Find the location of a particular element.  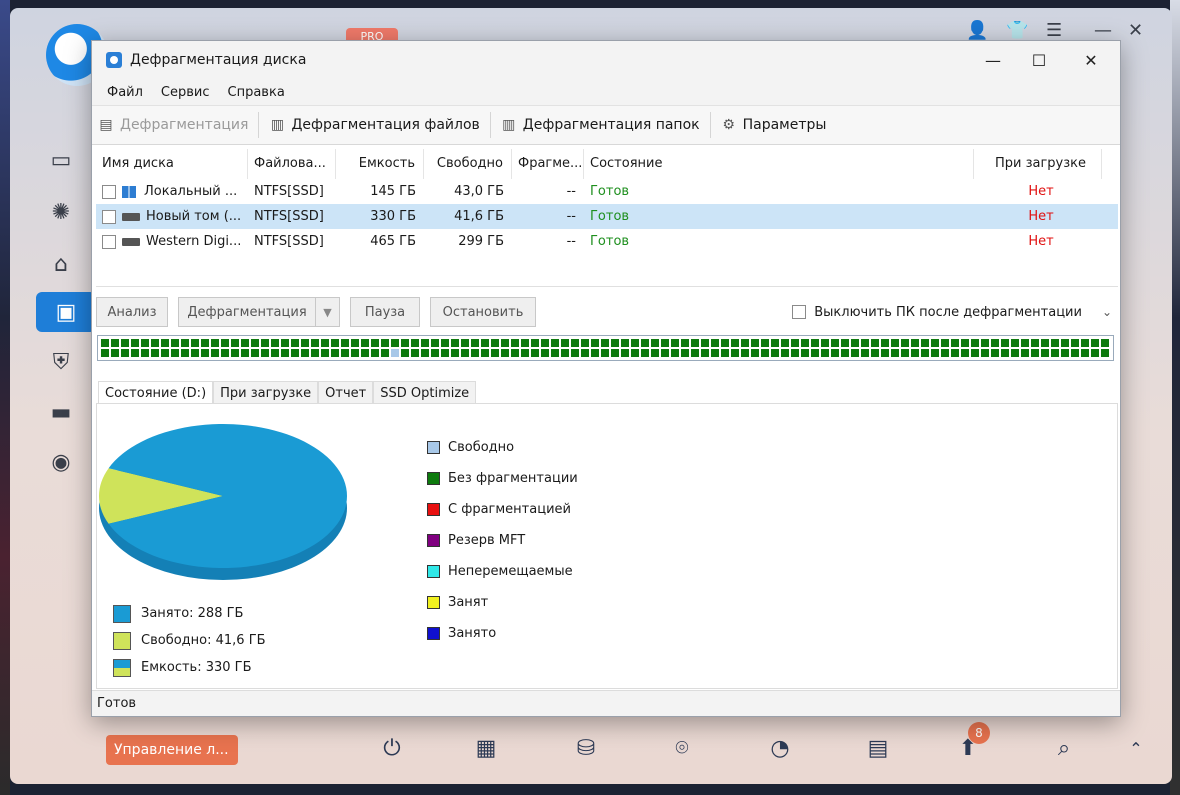

settings-label: Параметры is located at coordinates (784, 125).